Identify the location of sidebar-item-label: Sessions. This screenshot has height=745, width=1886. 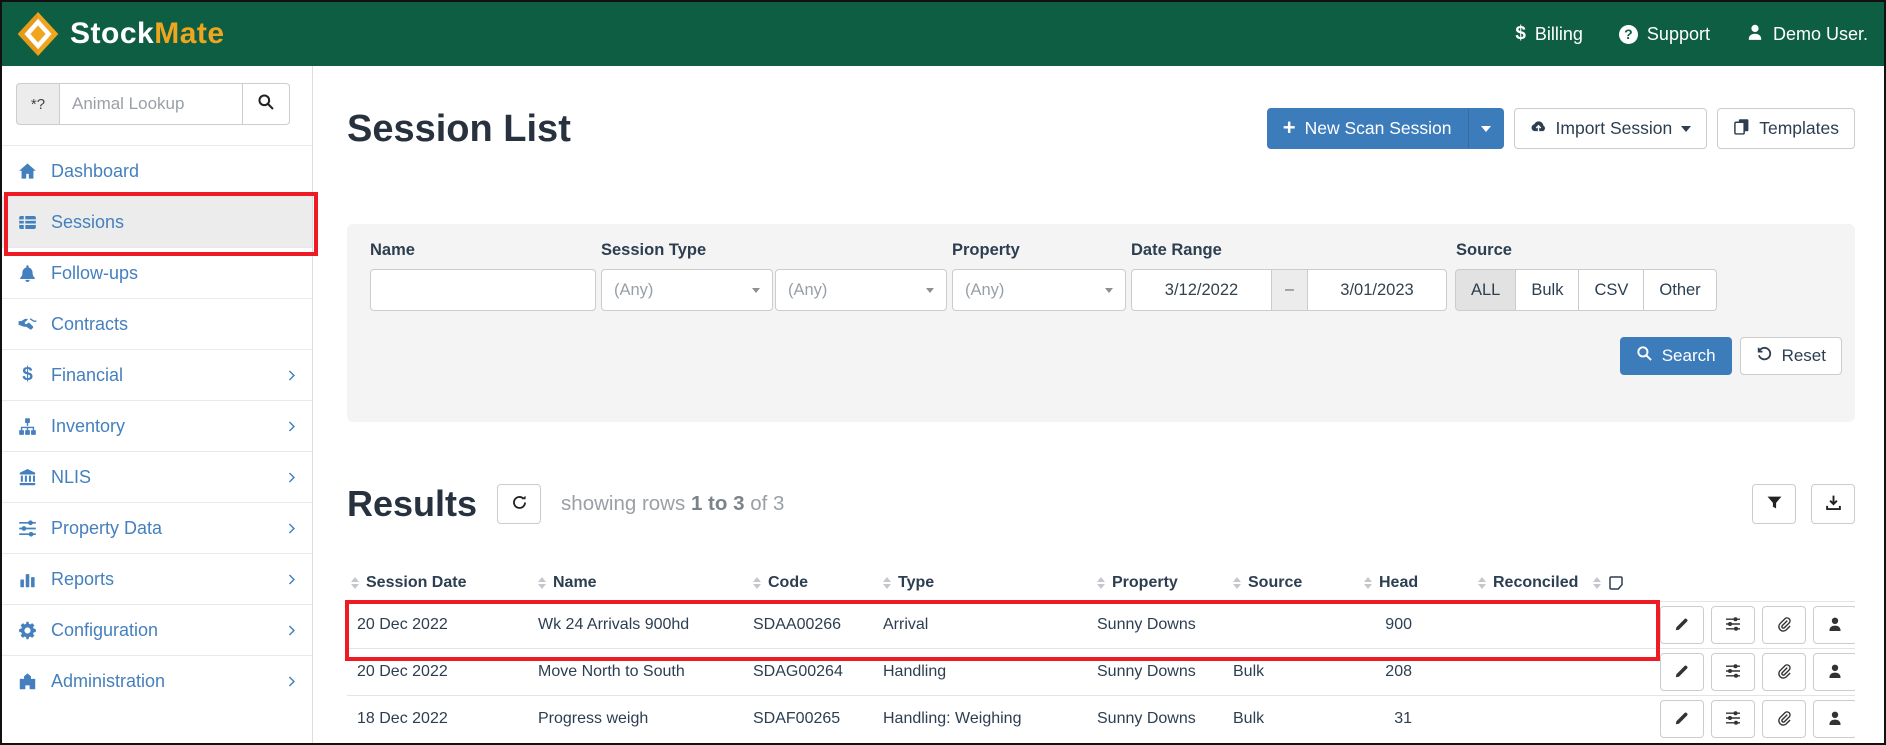
(88, 221).